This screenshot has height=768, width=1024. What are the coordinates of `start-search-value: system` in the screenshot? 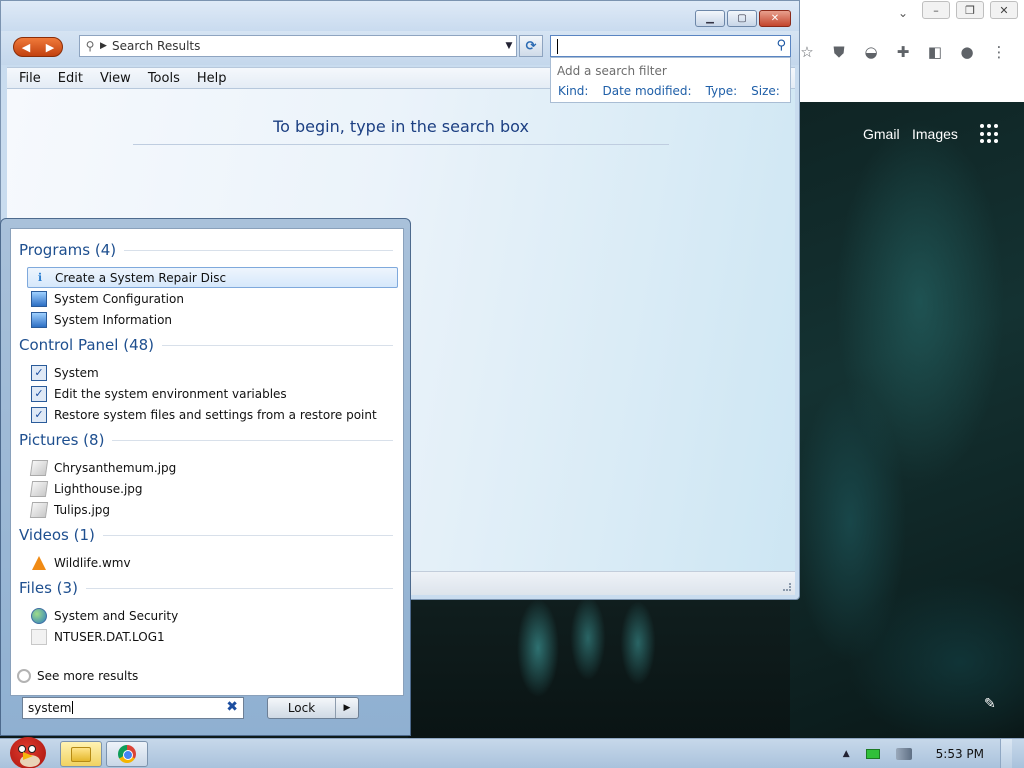 It's located at (49, 708).